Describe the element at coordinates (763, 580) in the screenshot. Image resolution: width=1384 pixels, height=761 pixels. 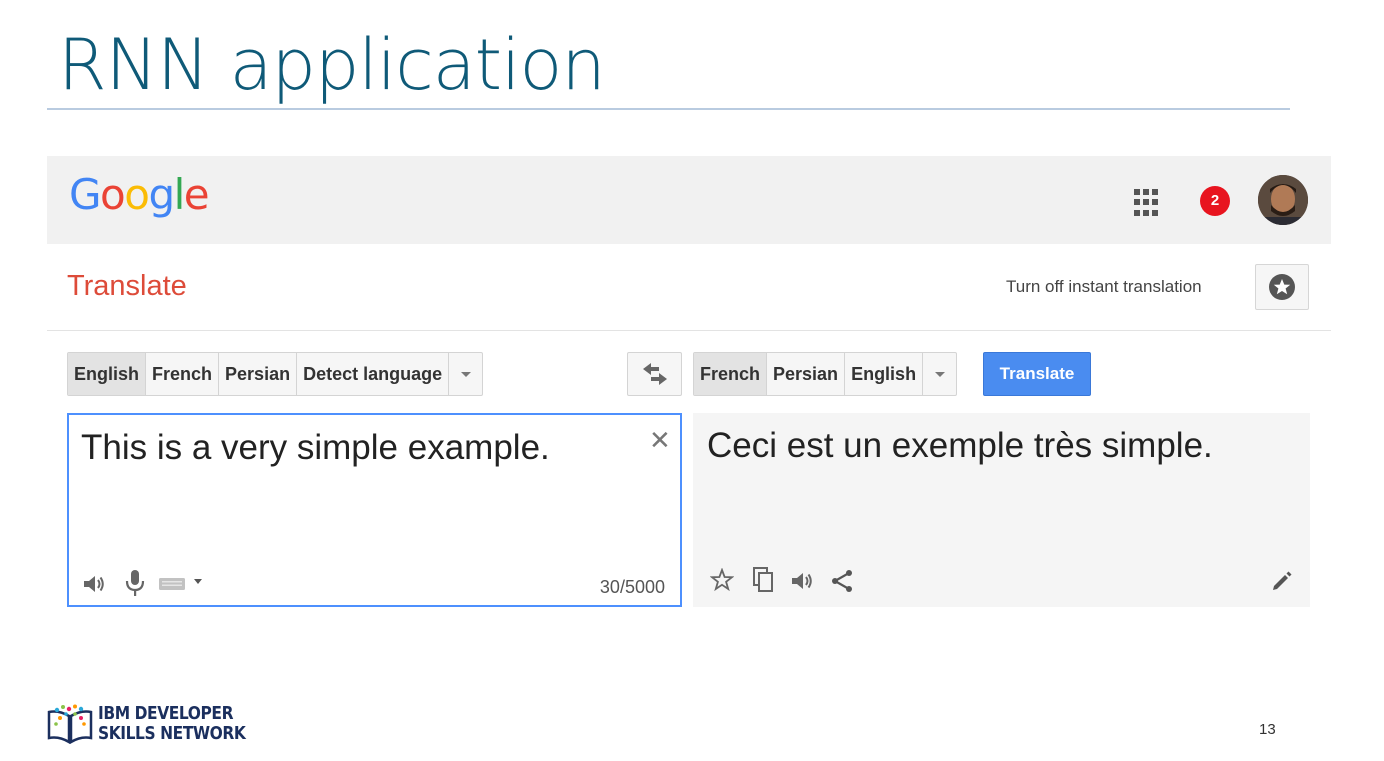
I see `copy-icon` at that location.